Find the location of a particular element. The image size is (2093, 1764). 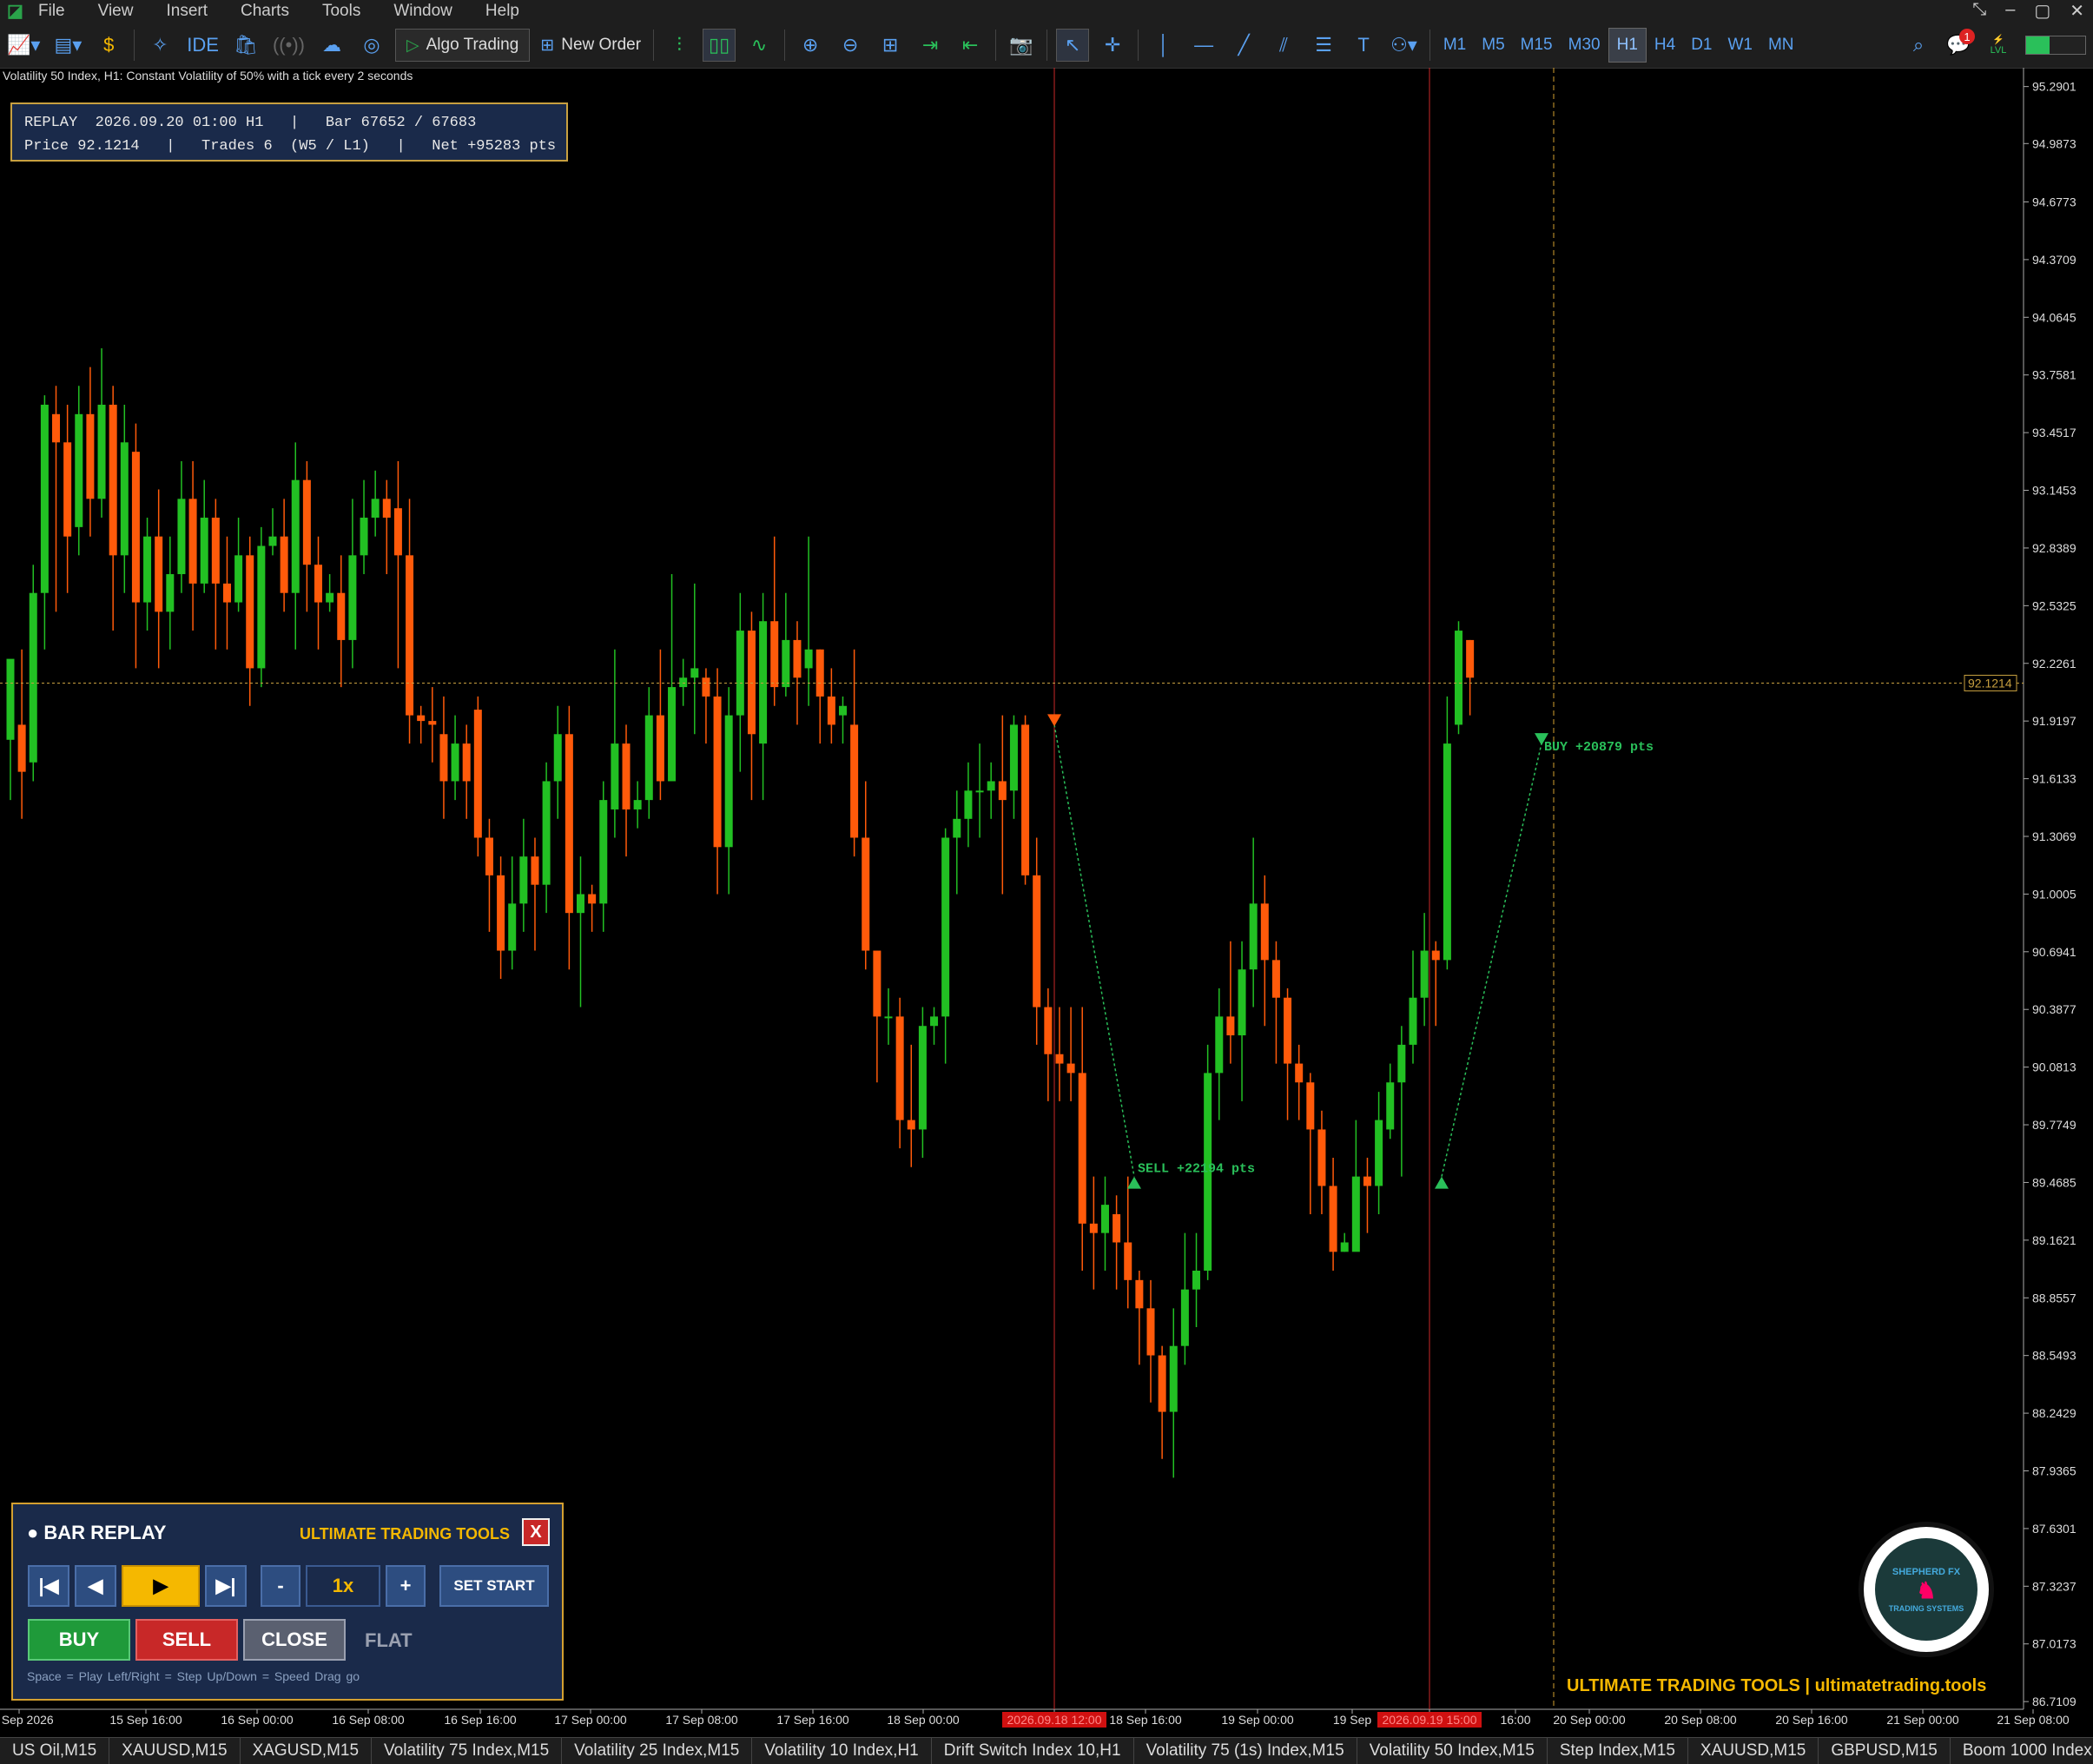

speed-down-button: - is located at coordinates (280, 1586).